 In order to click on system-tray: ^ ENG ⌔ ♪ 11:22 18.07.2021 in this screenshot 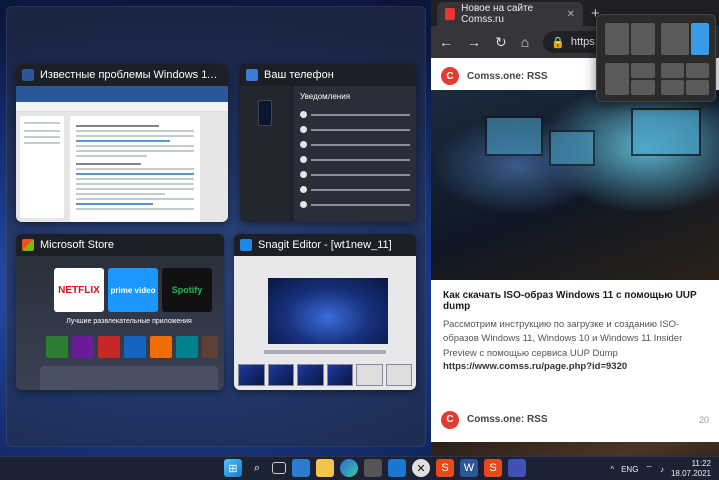, I will do `click(660, 468)`.